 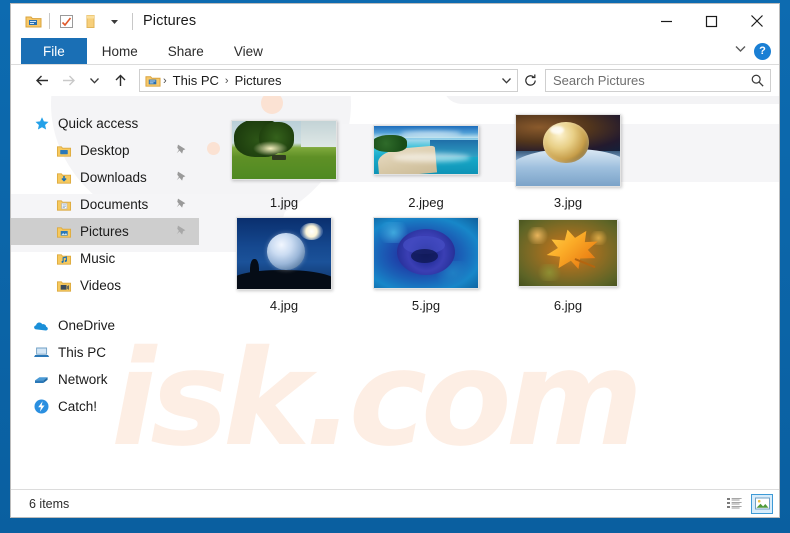 What do you see at coordinates (248, 51) in the screenshot?
I see `tab-view: View` at bounding box center [248, 51].